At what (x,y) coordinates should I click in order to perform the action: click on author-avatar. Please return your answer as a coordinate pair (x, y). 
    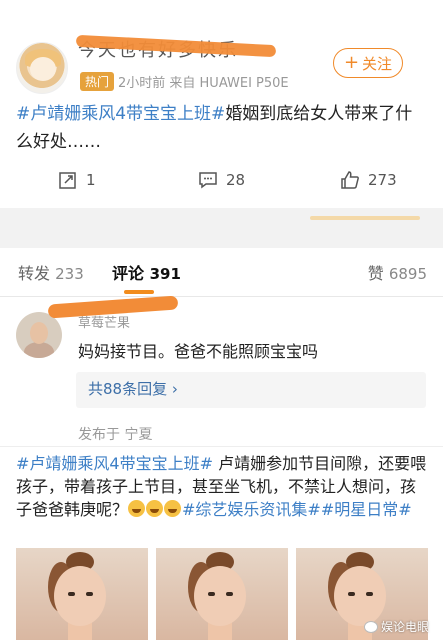
    Looking at the image, I should click on (42, 68).